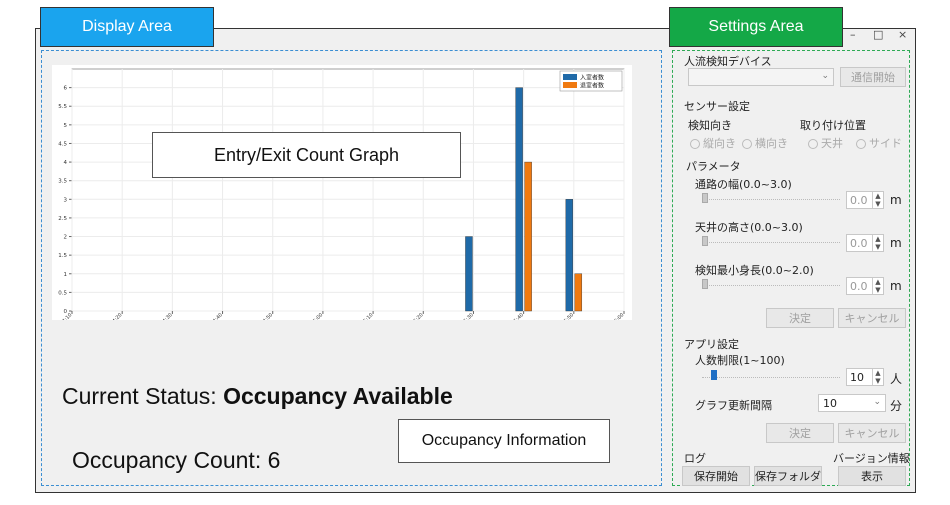 The image size is (950, 505). What do you see at coordinates (705, 241) in the screenshot?
I see `height-slider-thumb` at bounding box center [705, 241].